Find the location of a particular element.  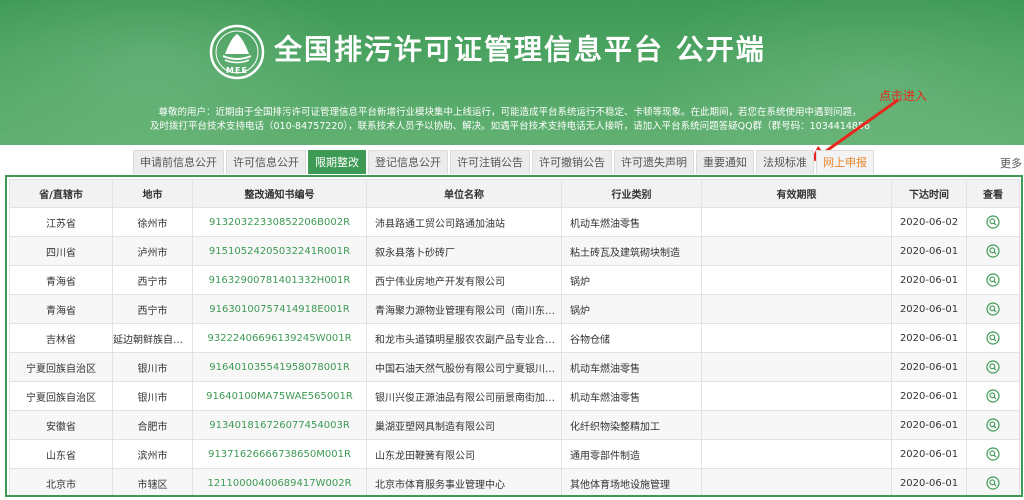

industry-cell: 锅炉 is located at coordinates (631, 309).